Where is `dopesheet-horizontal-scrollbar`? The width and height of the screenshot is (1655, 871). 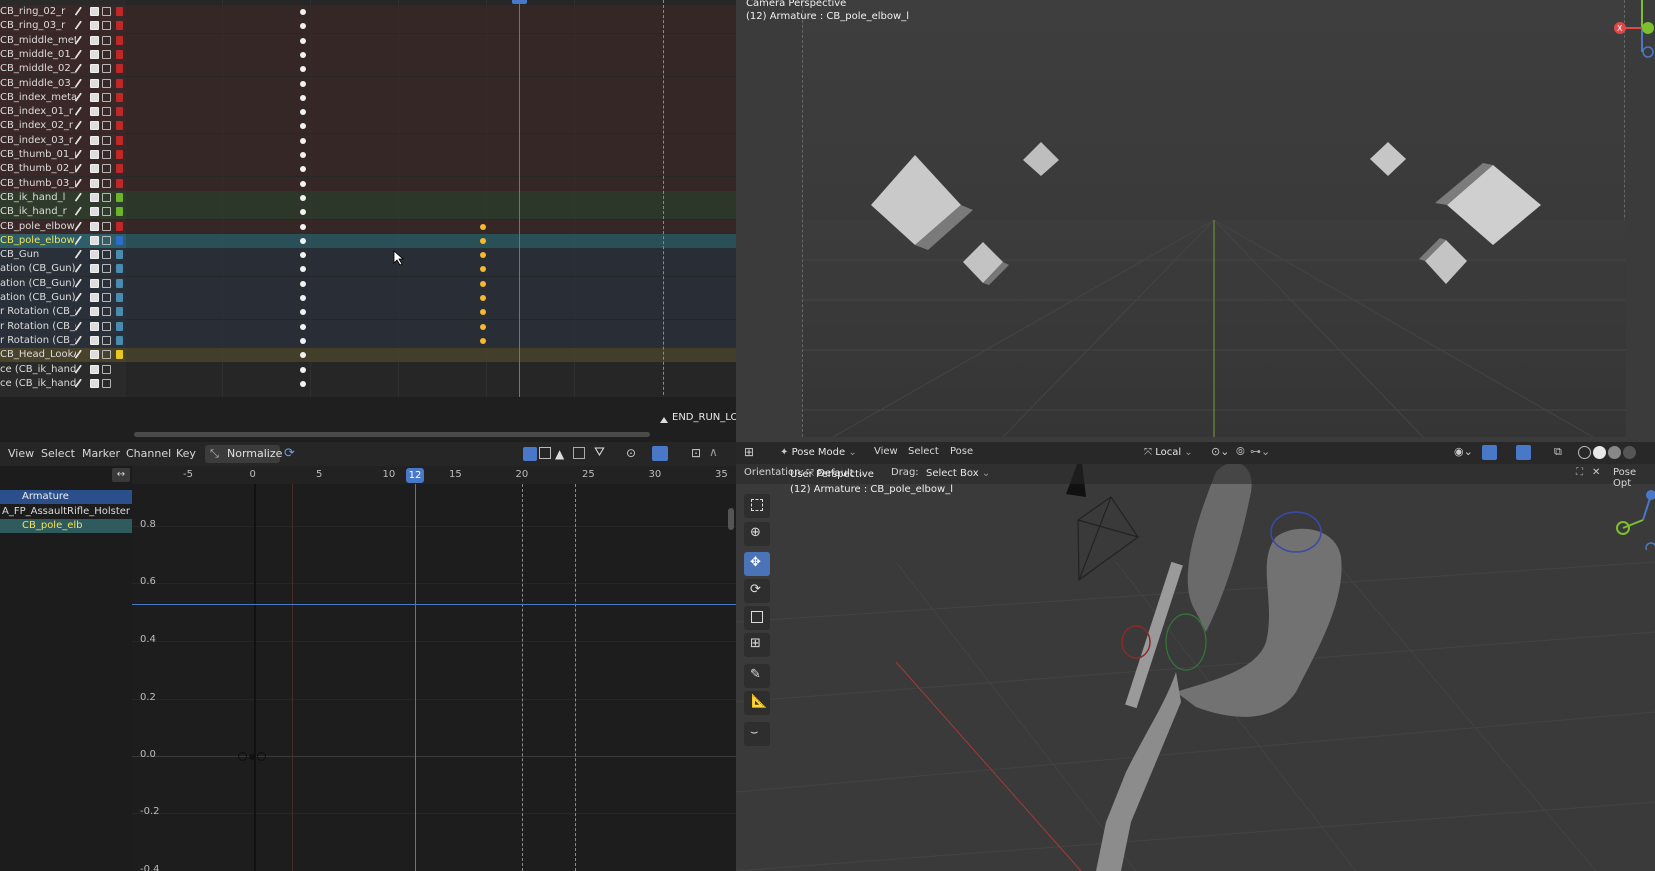 dopesheet-horizontal-scrollbar is located at coordinates (392, 434).